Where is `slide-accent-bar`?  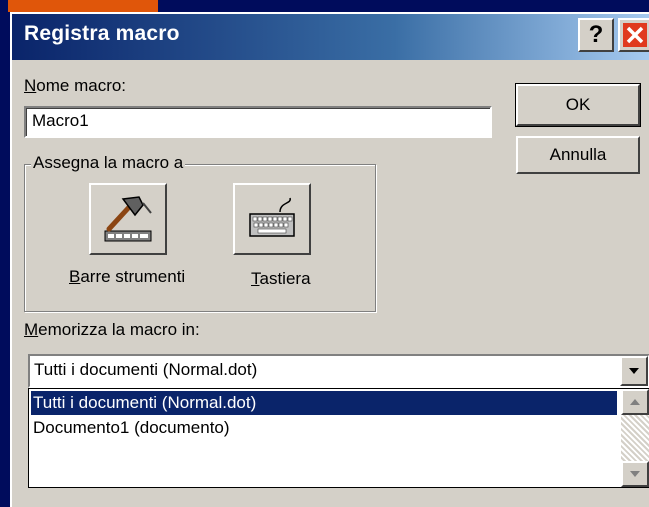
slide-accent-bar is located at coordinates (83, 6).